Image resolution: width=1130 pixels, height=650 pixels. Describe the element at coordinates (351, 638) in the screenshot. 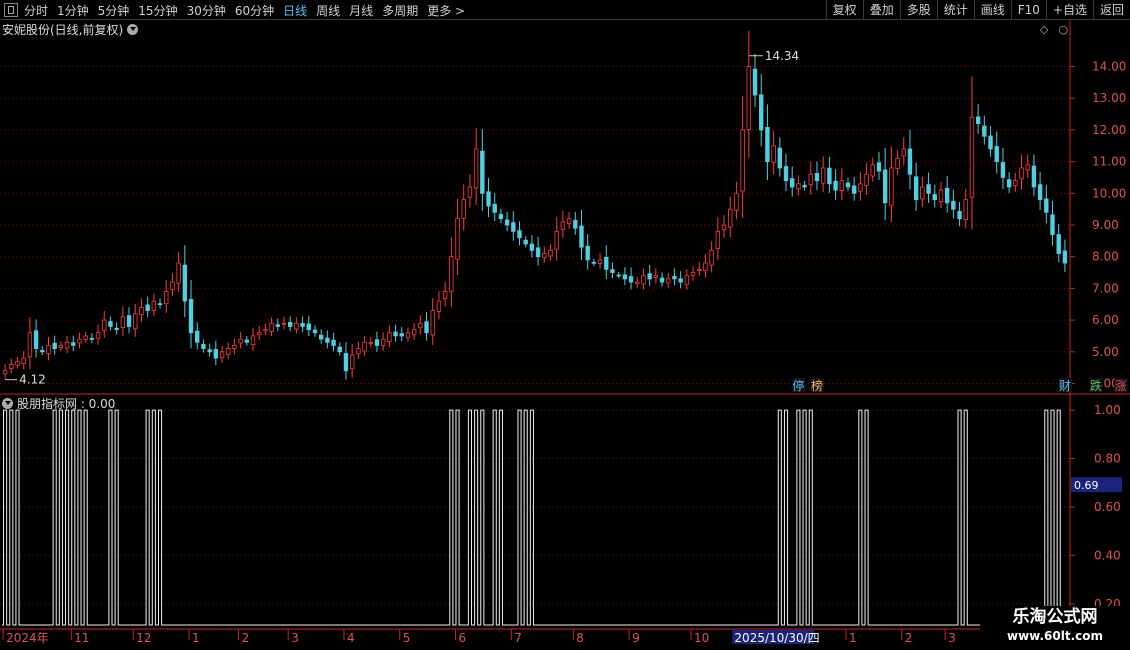

I see `time-axis-label: 4` at that location.